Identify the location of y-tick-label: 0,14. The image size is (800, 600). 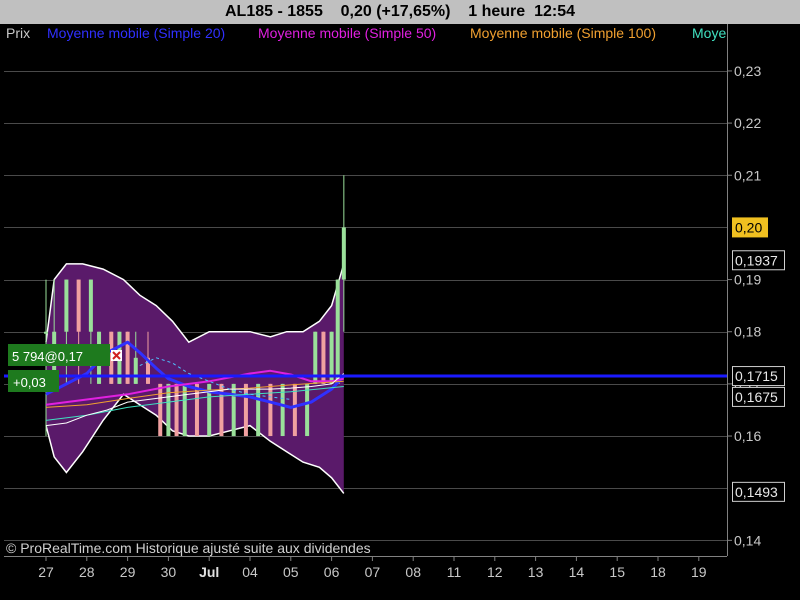
(747, 540).